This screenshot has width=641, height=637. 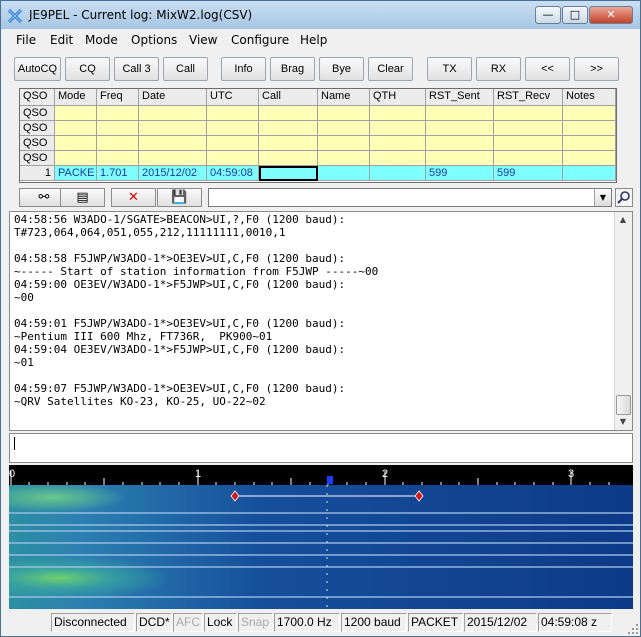 I want to click on call3-button: Call 3, so click(x=136, y=69).